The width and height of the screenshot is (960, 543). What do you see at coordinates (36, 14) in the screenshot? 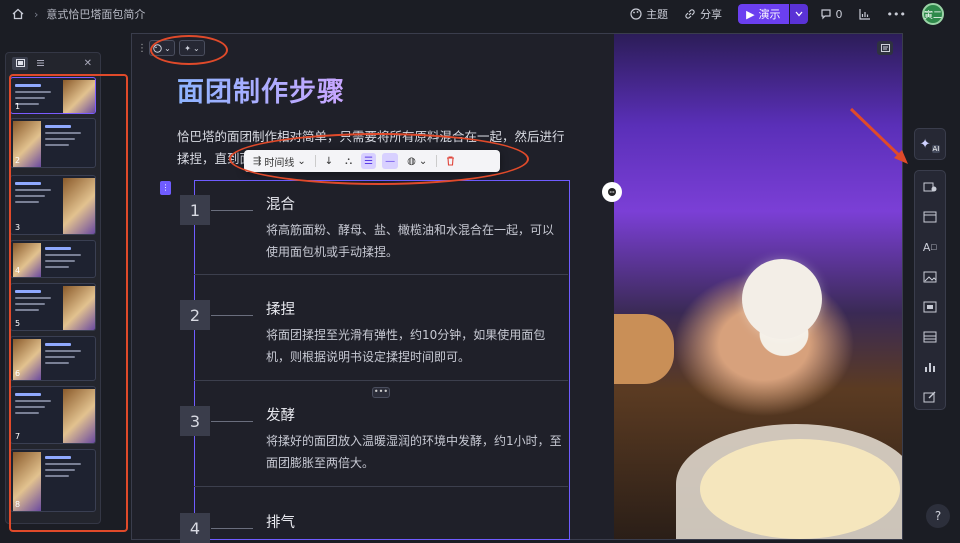
I see `chevron-right-icon: ›` at bounding box center [36, 14].